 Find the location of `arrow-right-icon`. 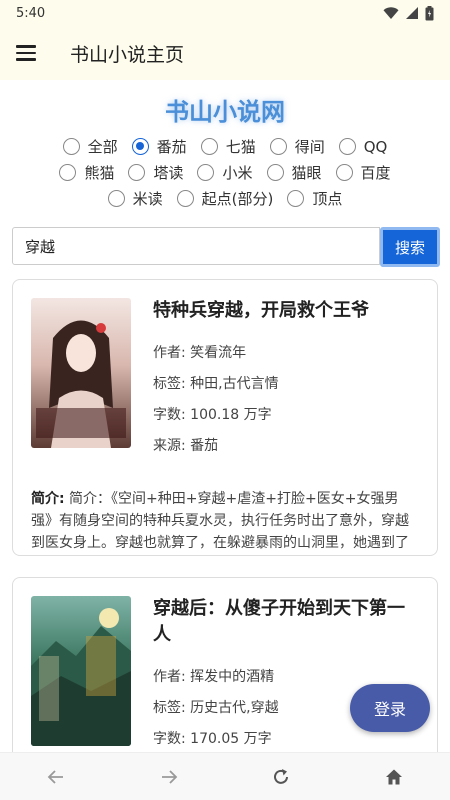

arrow-right-icon is located at coordinates (169, 776).